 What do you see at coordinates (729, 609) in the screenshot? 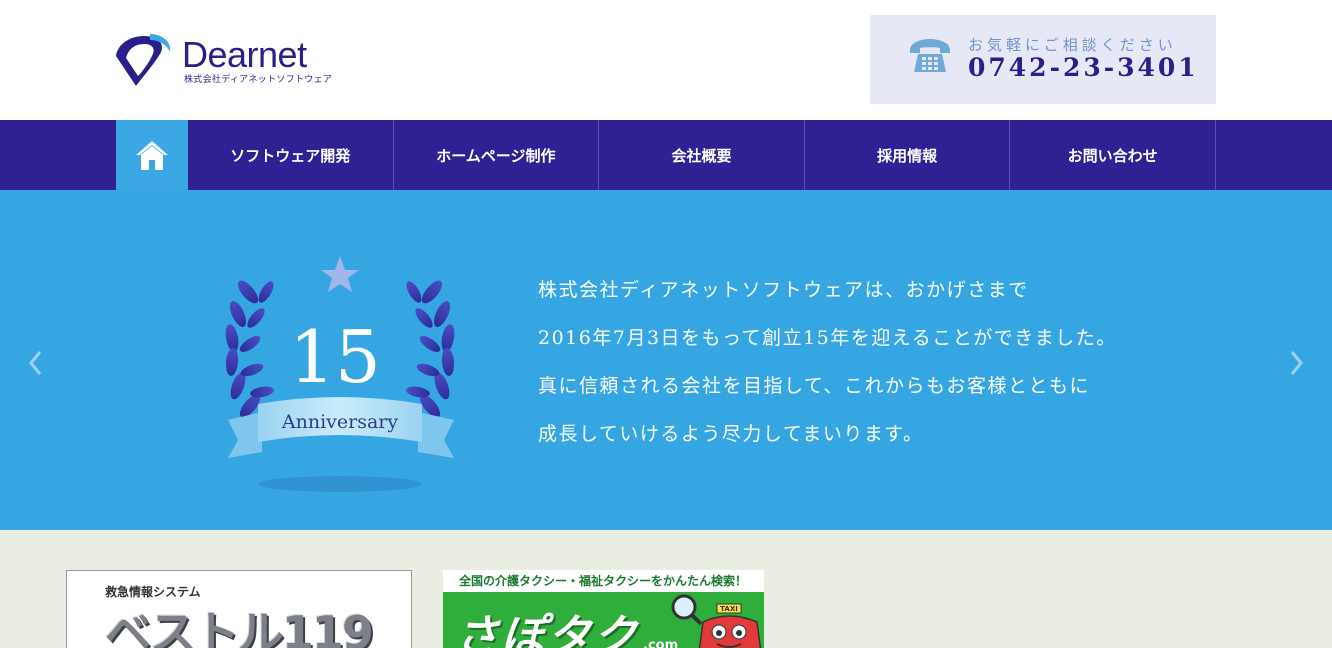
I see `taxi-sign-text: TAXI` at bounding box center [729, 609].